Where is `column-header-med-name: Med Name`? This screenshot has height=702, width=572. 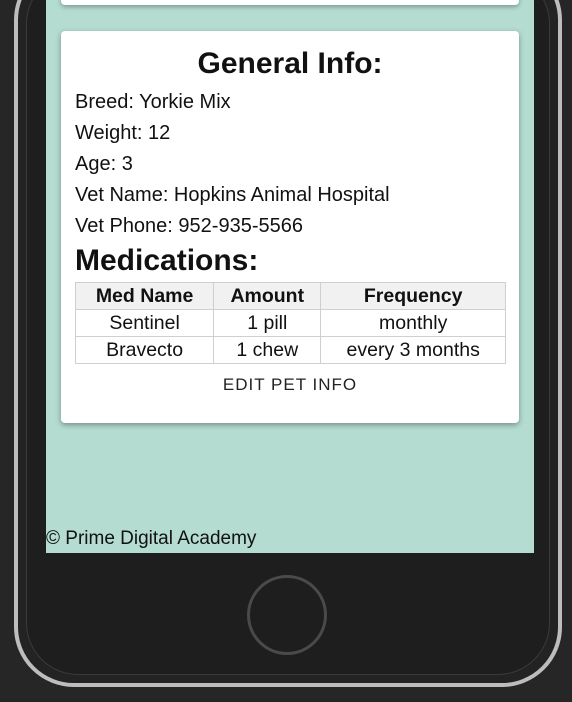
column-header-med-name: Med Name is located at coordinates (144, 296).